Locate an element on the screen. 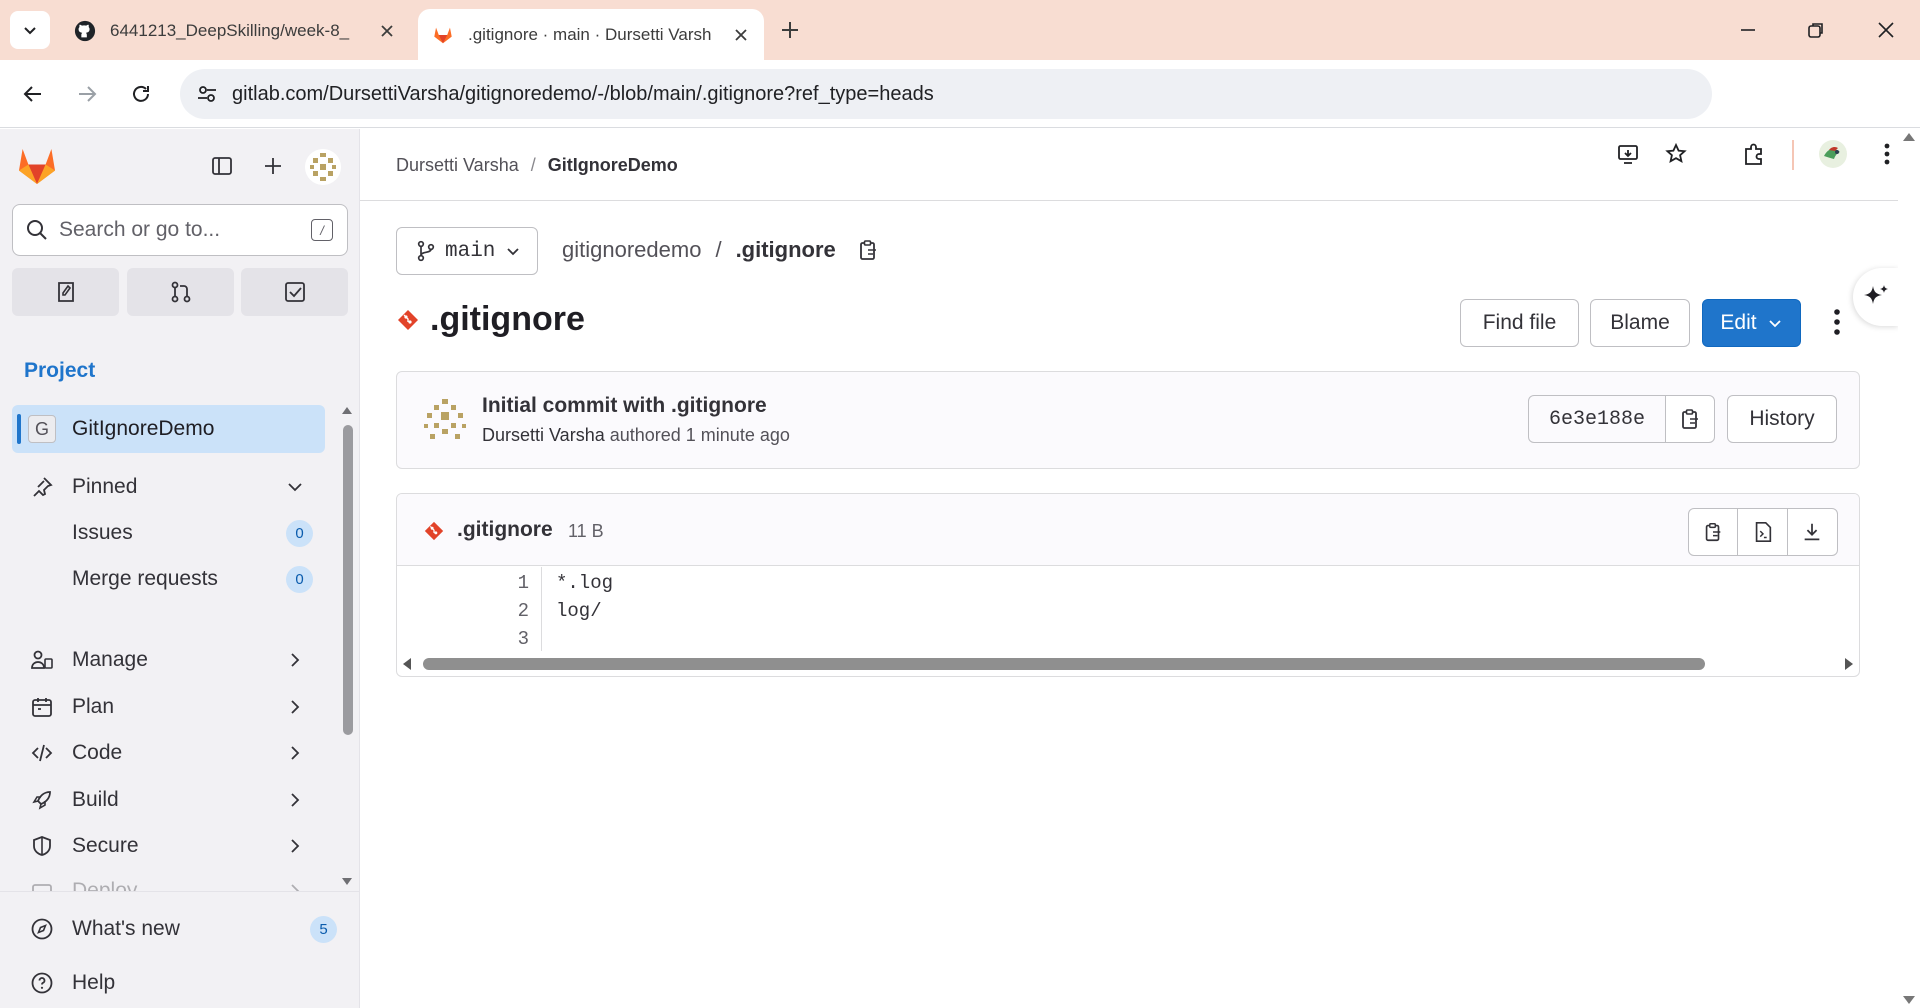  page-scrollbar is located at coordinates (1909, 568).